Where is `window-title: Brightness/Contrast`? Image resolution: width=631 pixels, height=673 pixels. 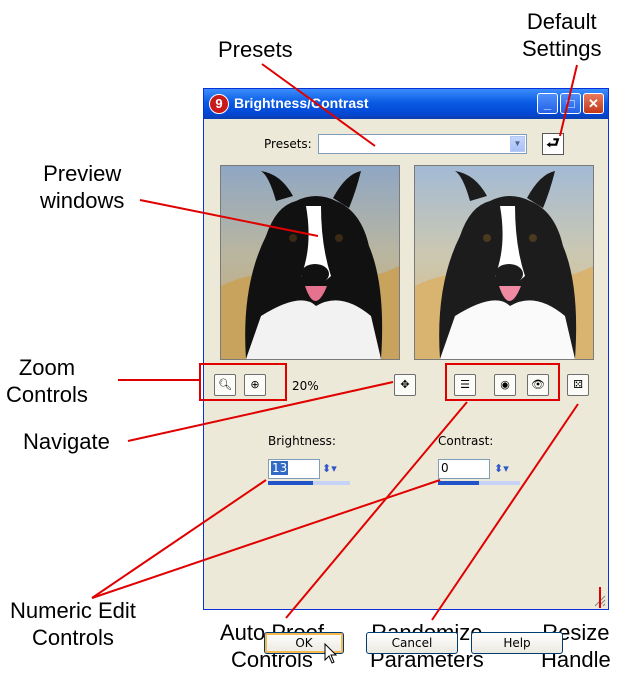 window-title: Brightness/Contrast is located at coordinates (301, 103).